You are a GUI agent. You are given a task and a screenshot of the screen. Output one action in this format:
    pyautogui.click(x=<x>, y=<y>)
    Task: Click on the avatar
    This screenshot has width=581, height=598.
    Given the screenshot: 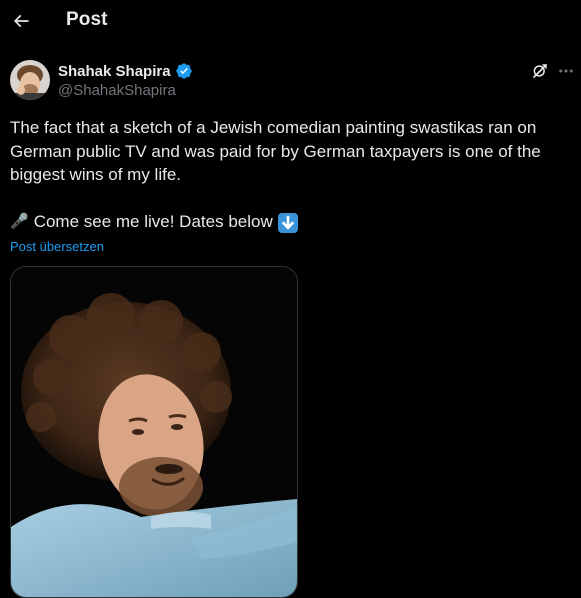 What is the action you would take?
    pyautogui.click(x=30, y=80)
    